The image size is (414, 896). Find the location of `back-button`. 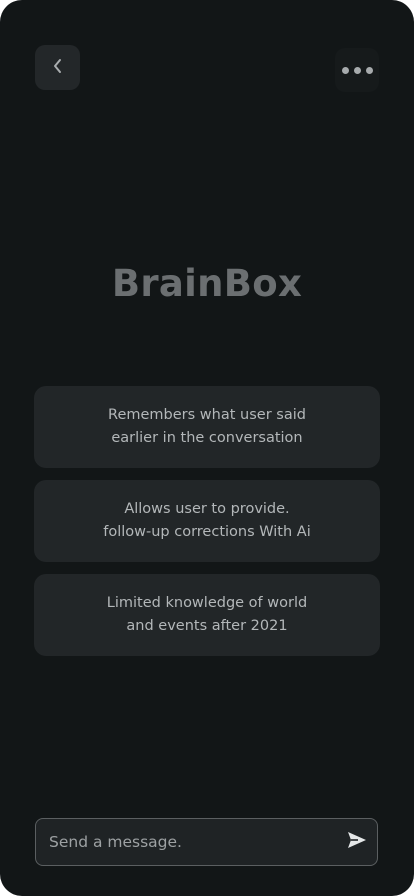

back-button is located at coordinates (57, 67).